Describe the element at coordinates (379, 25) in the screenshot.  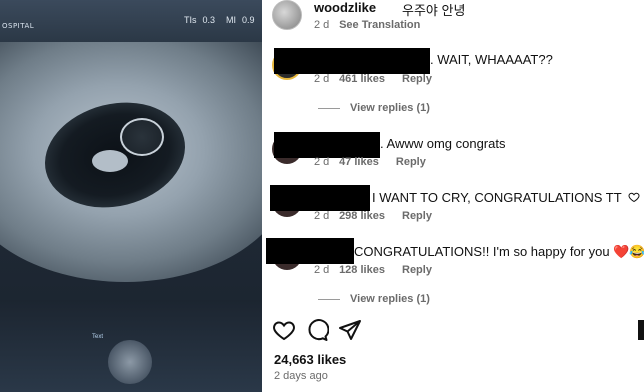
I see `see-translation-link: See Translation` at that location.